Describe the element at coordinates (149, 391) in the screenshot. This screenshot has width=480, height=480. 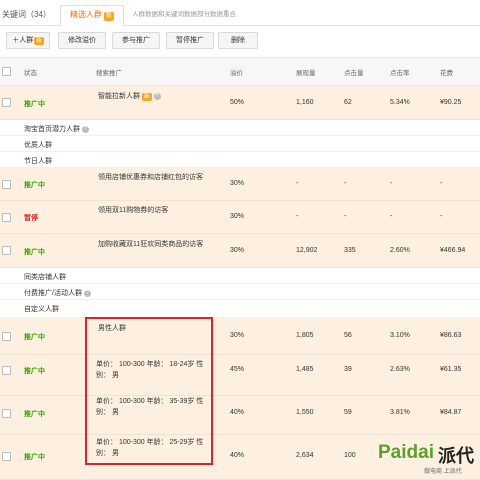
I see `highlight-box` at that location.